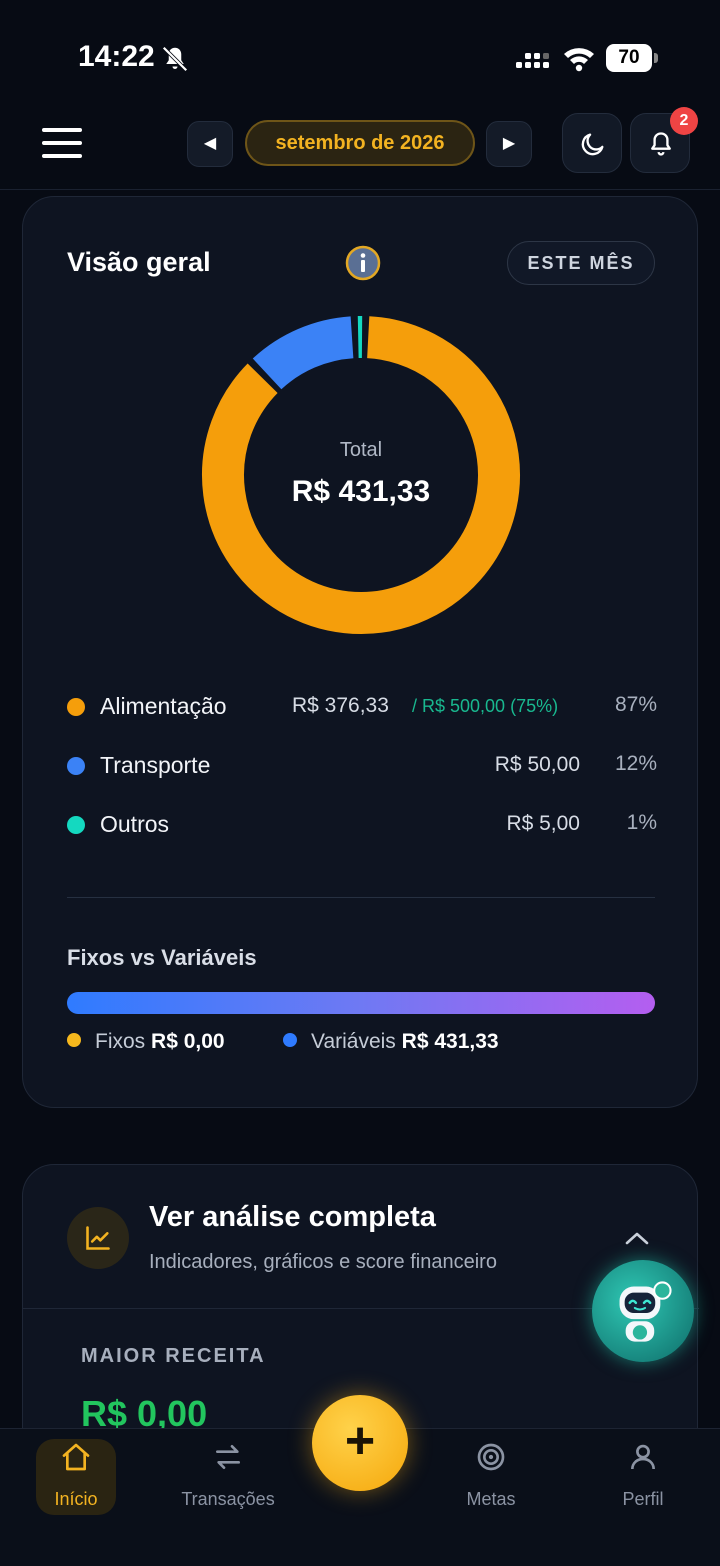 Image resolution: width=720 pixels, height=1566 pixels. Describe the element at coordinates (629, 57) in the screenshot. I see `battery-level: 70` at that location.